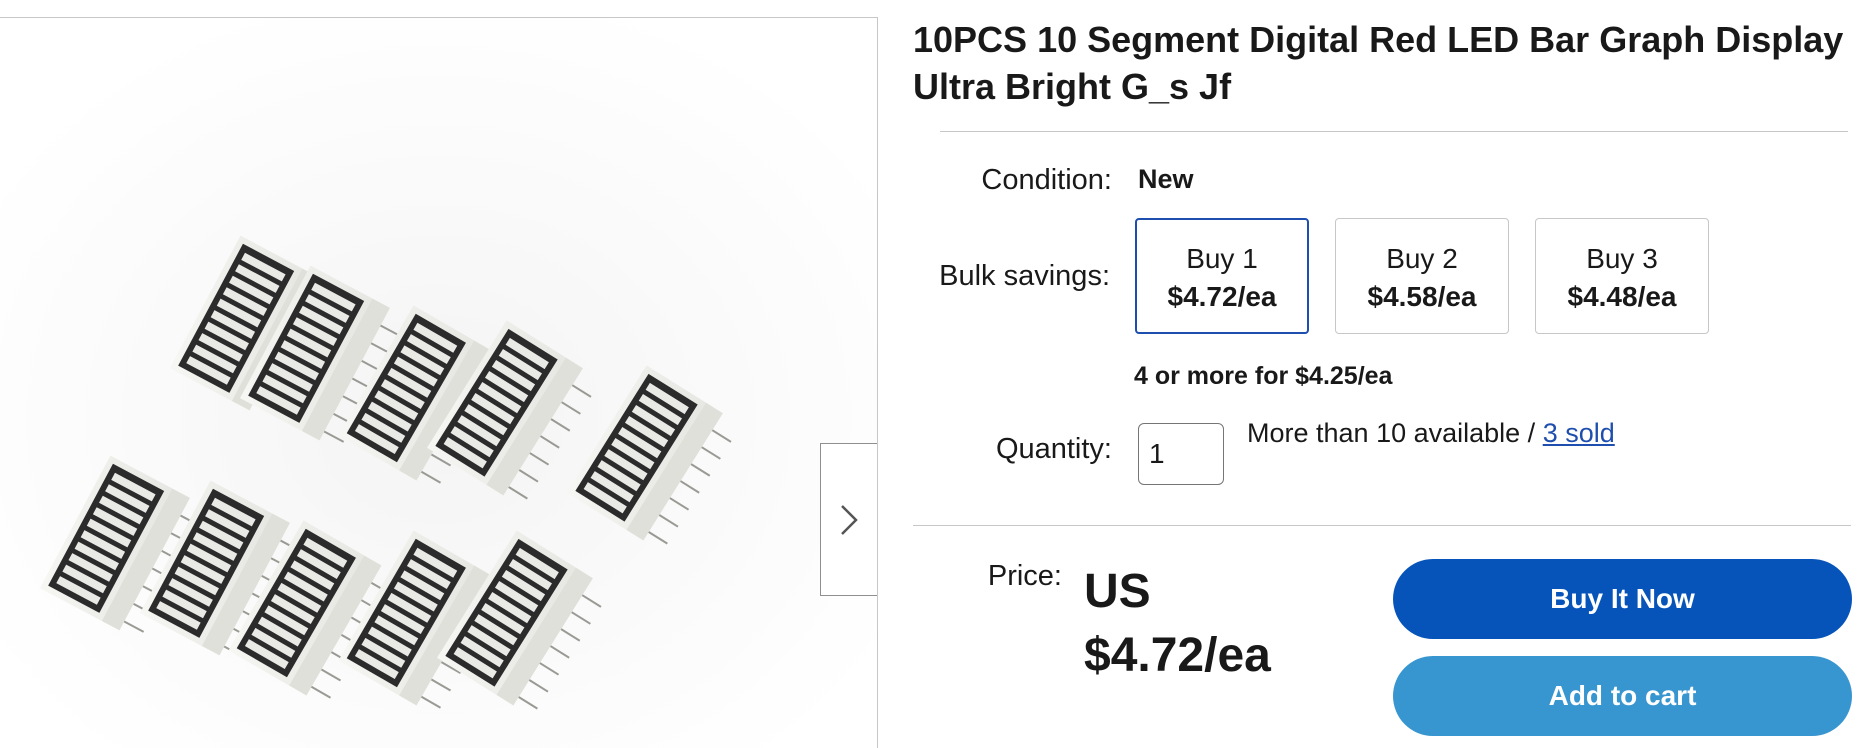 The image size is (1866, 748). Describe the element at coordinates (1579, 433) in the screenshot. I see `sold-count-link: 3 sold` at that location.